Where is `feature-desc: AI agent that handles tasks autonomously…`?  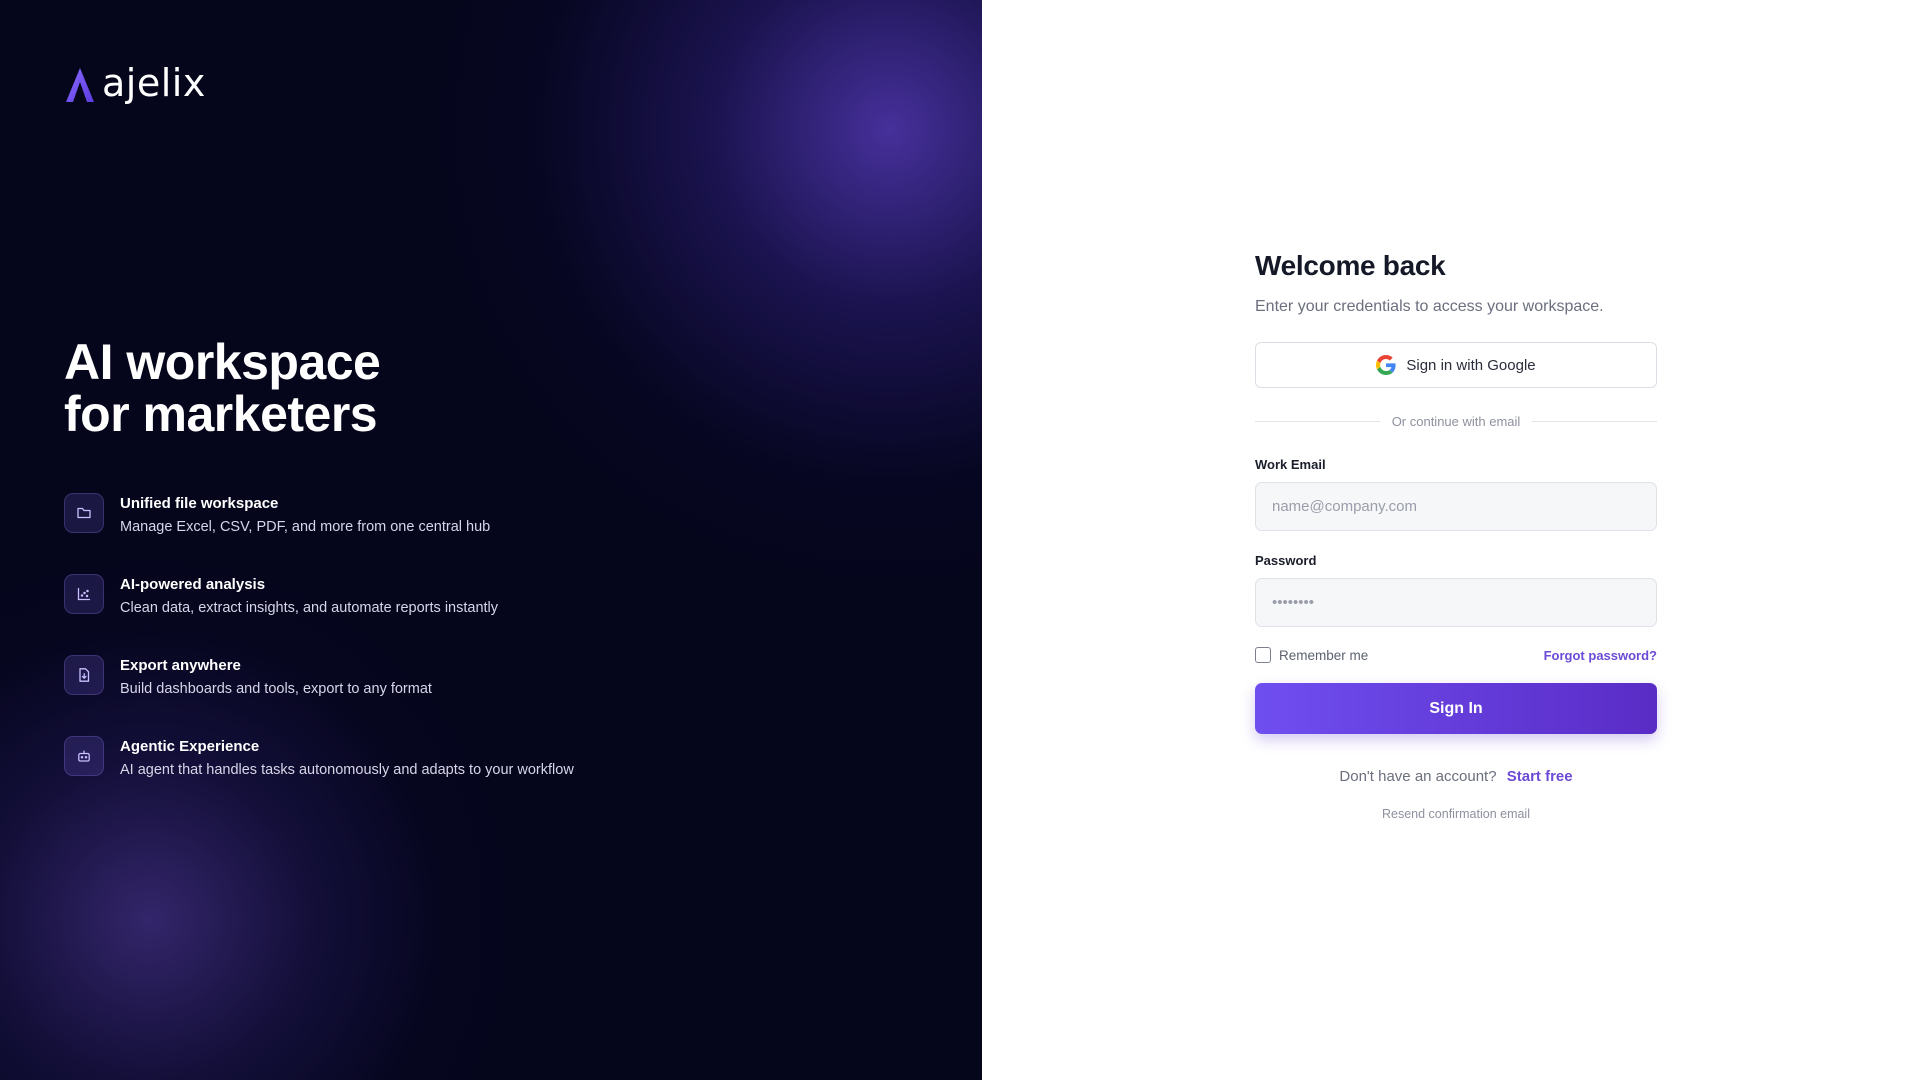
feature-desc: AI agent that handles tasks autonomously… is located at coordinates (347, 770).